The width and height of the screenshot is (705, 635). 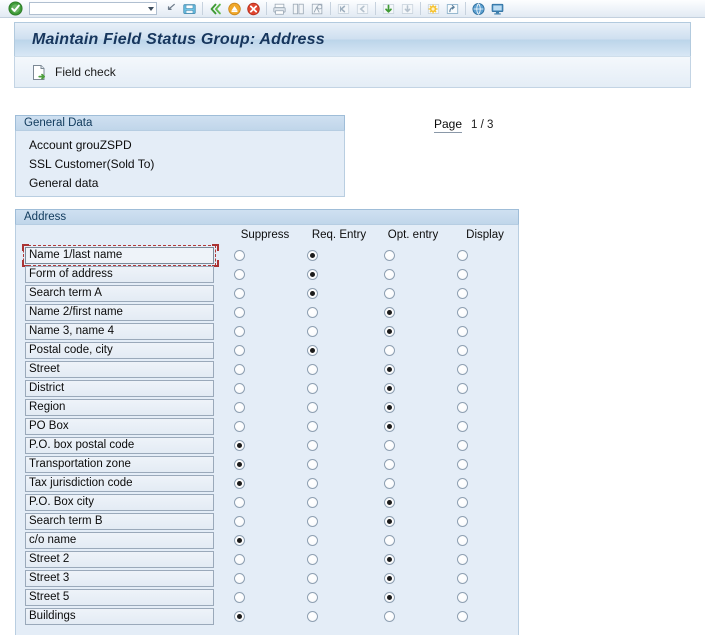 What do you see at coordinates (433, 8) in the screenshot?
I see `create-session-icon` at bounding box center [433, 8].